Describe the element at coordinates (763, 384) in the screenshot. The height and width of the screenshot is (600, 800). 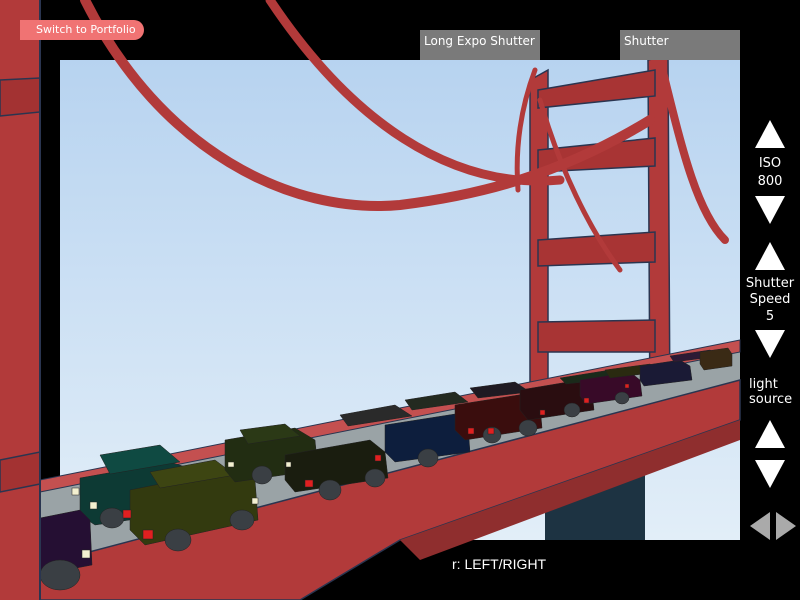
I see `light-source-label-line1: light` at that location.